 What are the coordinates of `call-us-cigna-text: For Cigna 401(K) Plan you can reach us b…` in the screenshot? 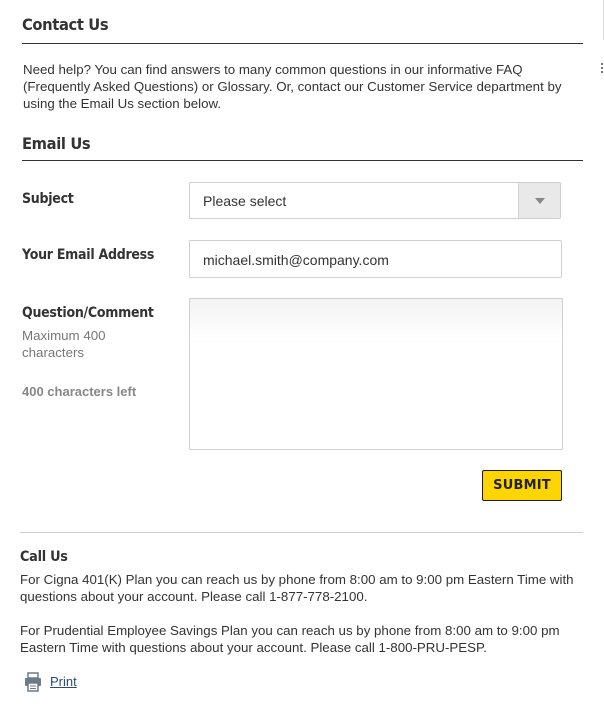 It's located at (297, 588).